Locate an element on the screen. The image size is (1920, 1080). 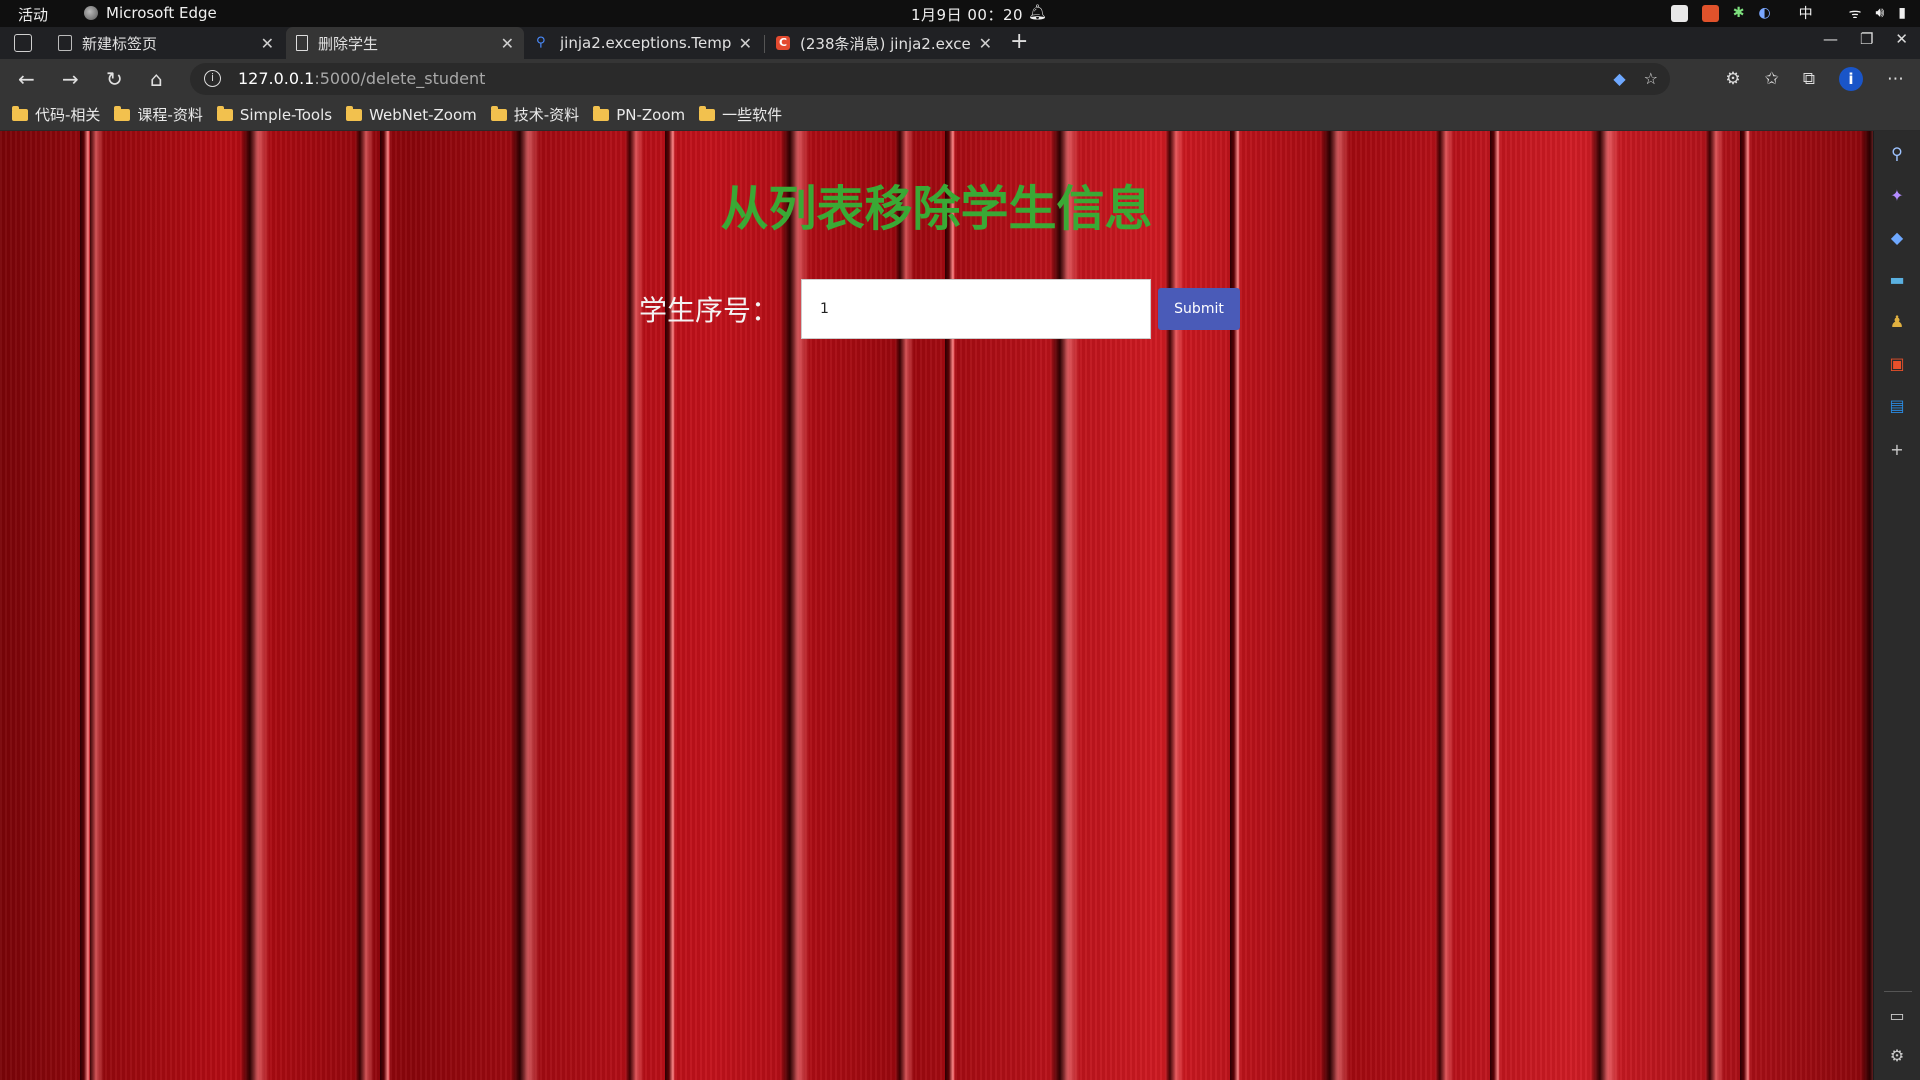
add-favorite-icon: ☆ is located at coordinates (1651, 78).